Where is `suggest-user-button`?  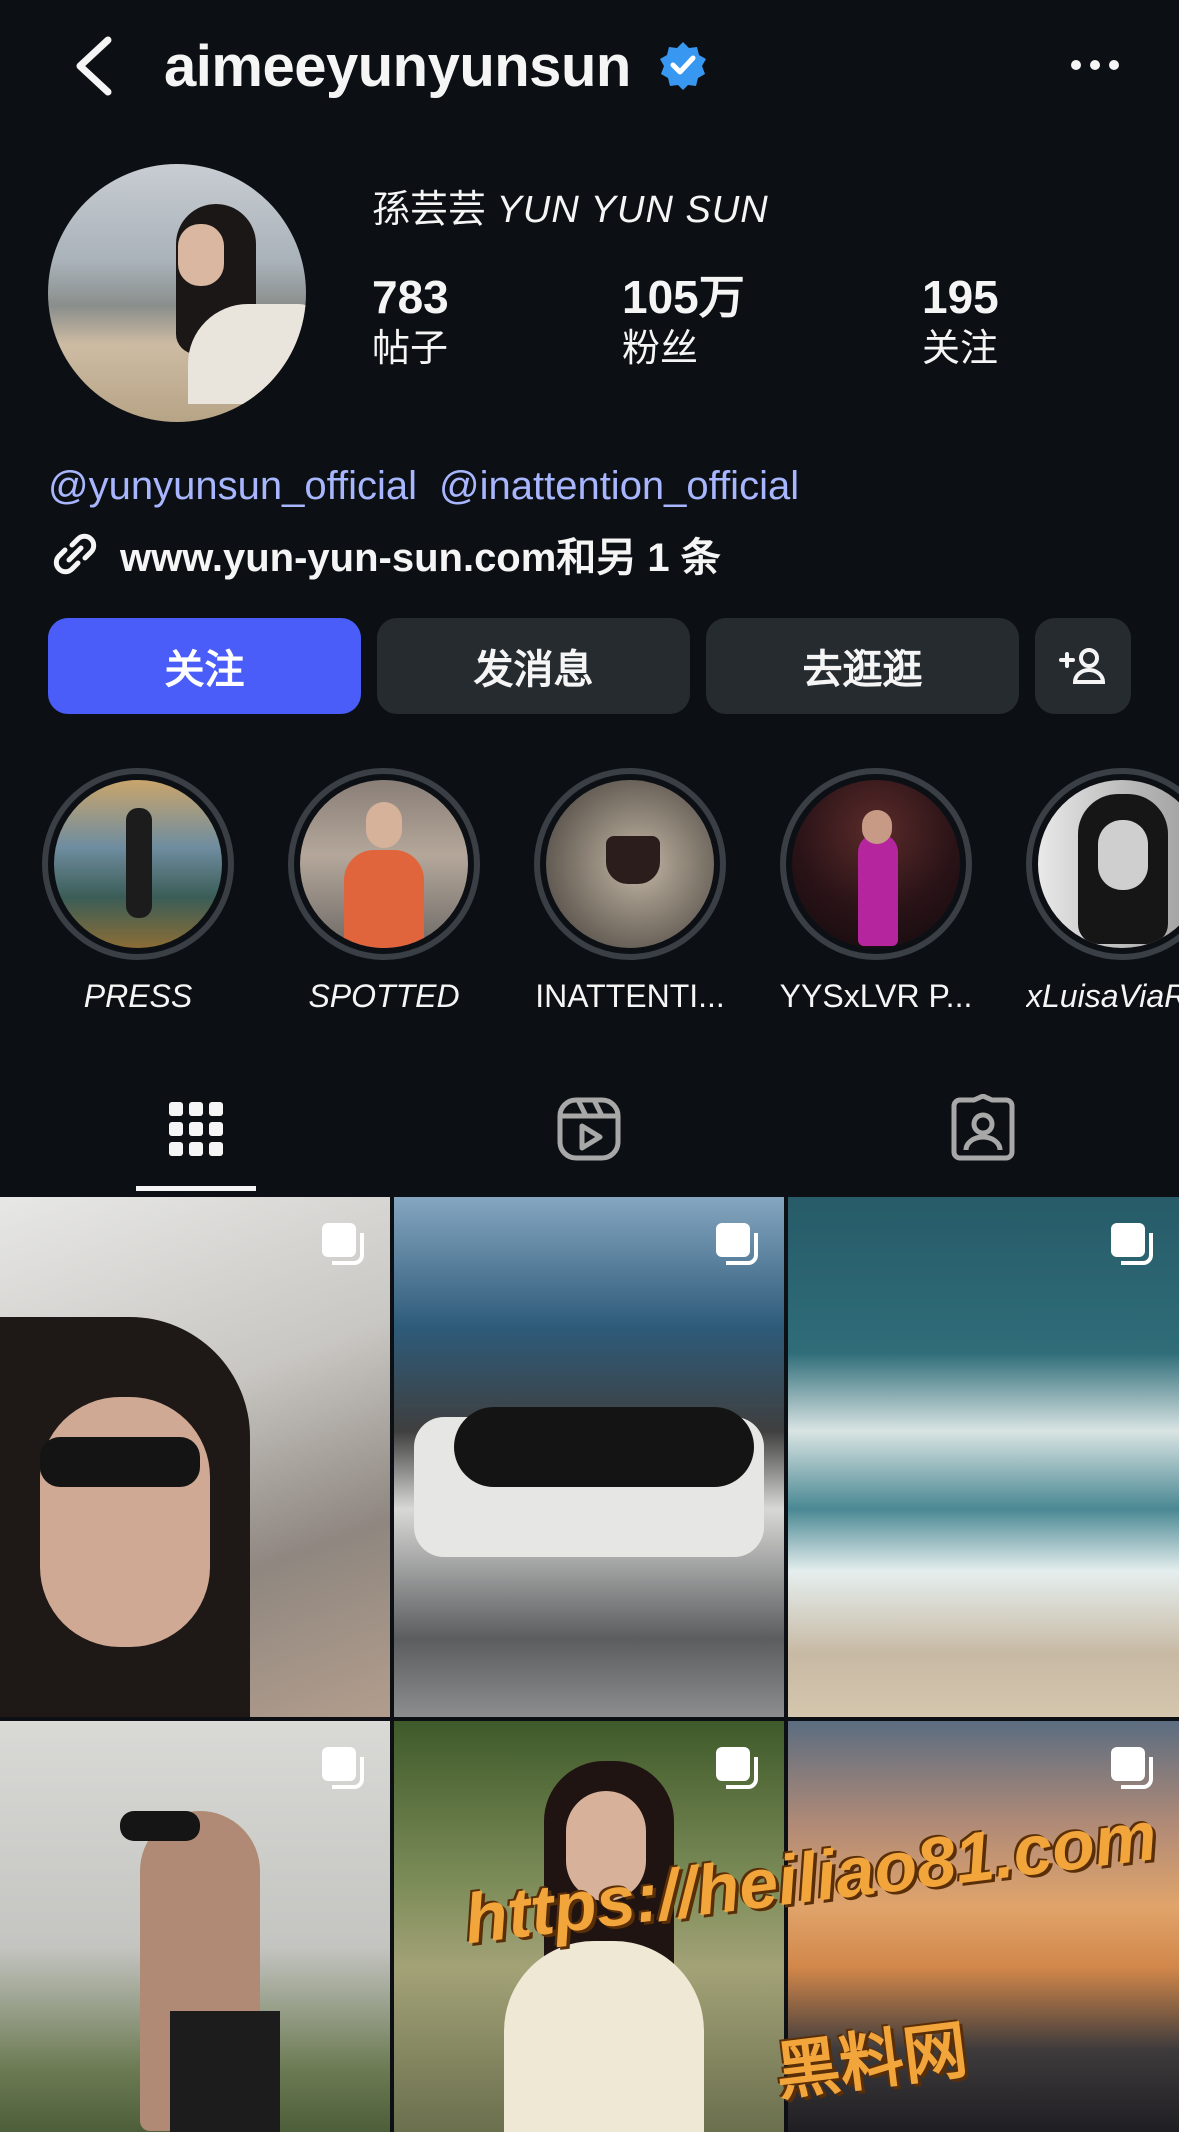
suggest-user-button is located at coordinates (1083, 666).